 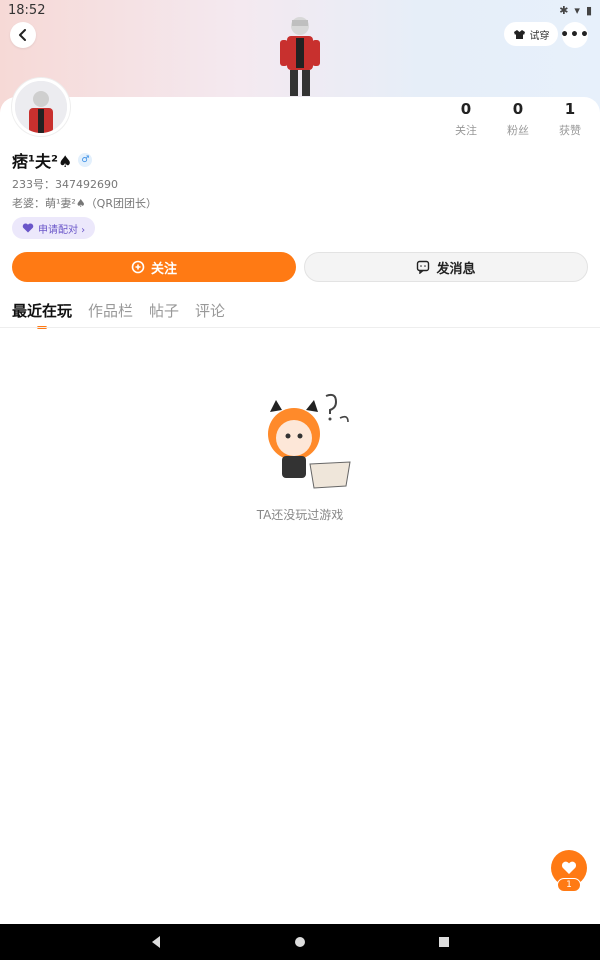 I want to click on tab-recent-games: 最近在玩, so click(x=42, y=314).